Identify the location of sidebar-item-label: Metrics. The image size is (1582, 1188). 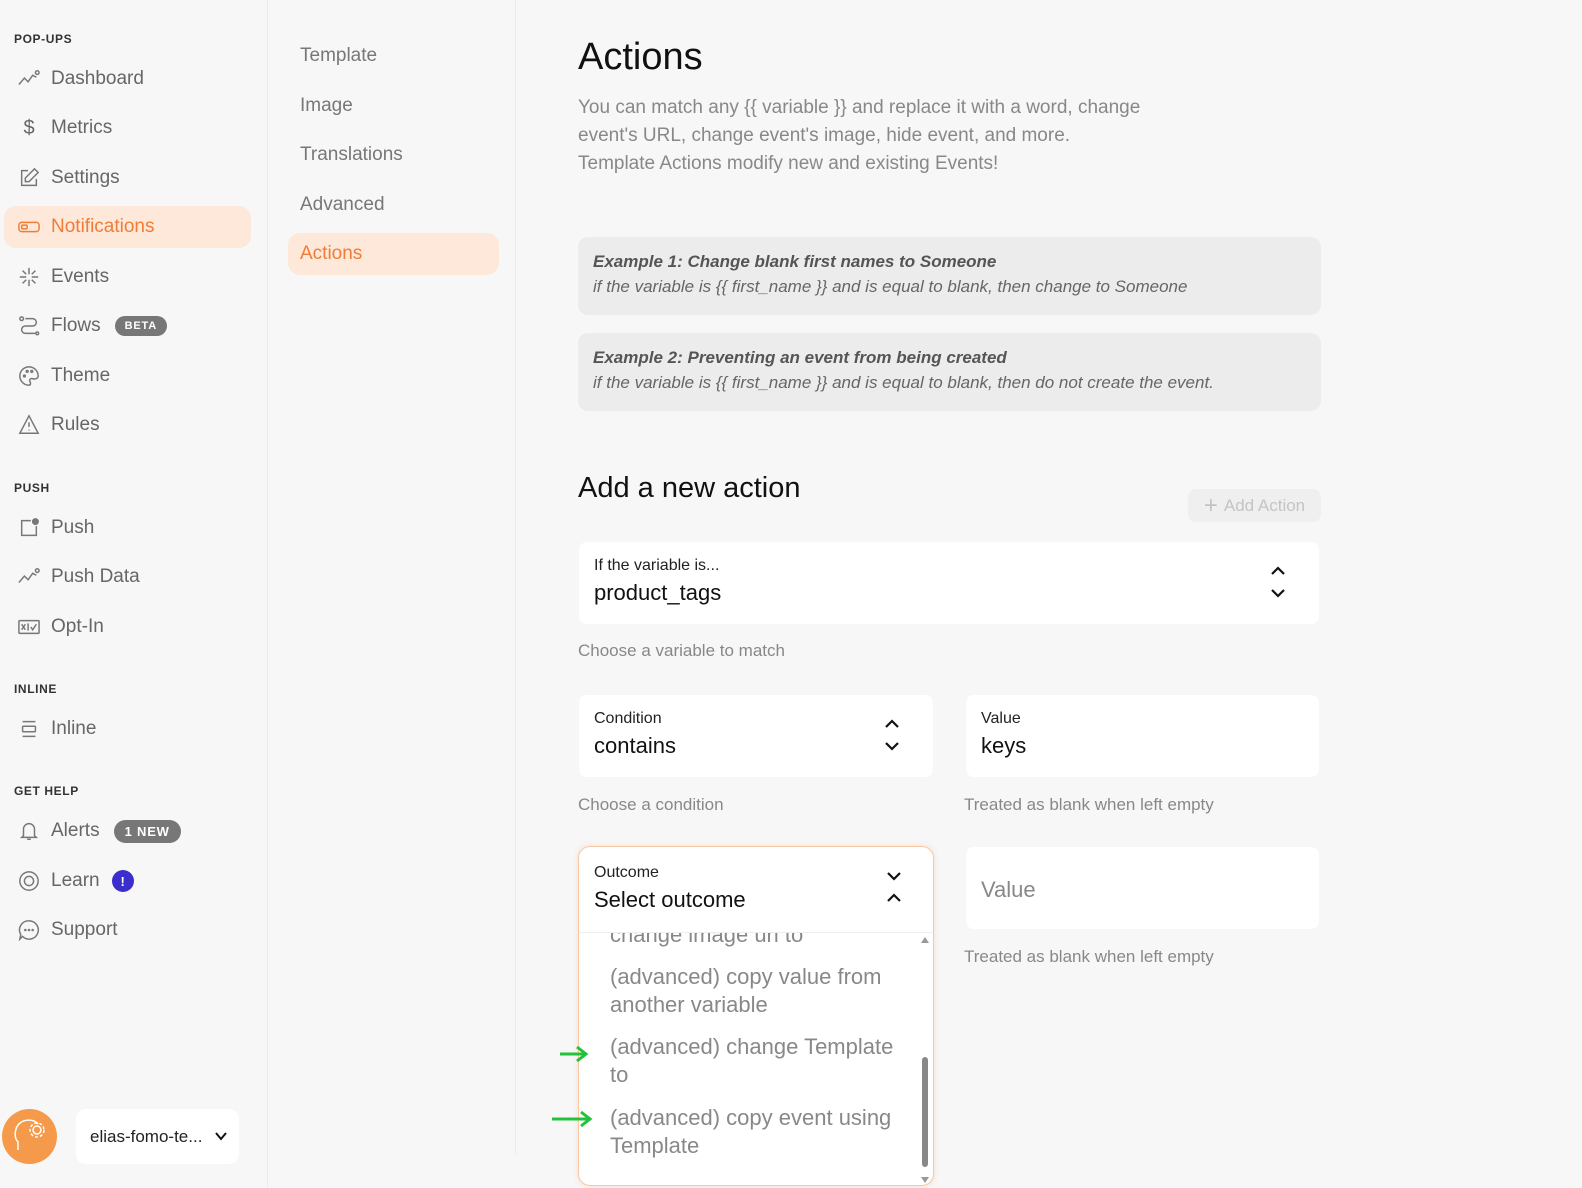
(82, 127).